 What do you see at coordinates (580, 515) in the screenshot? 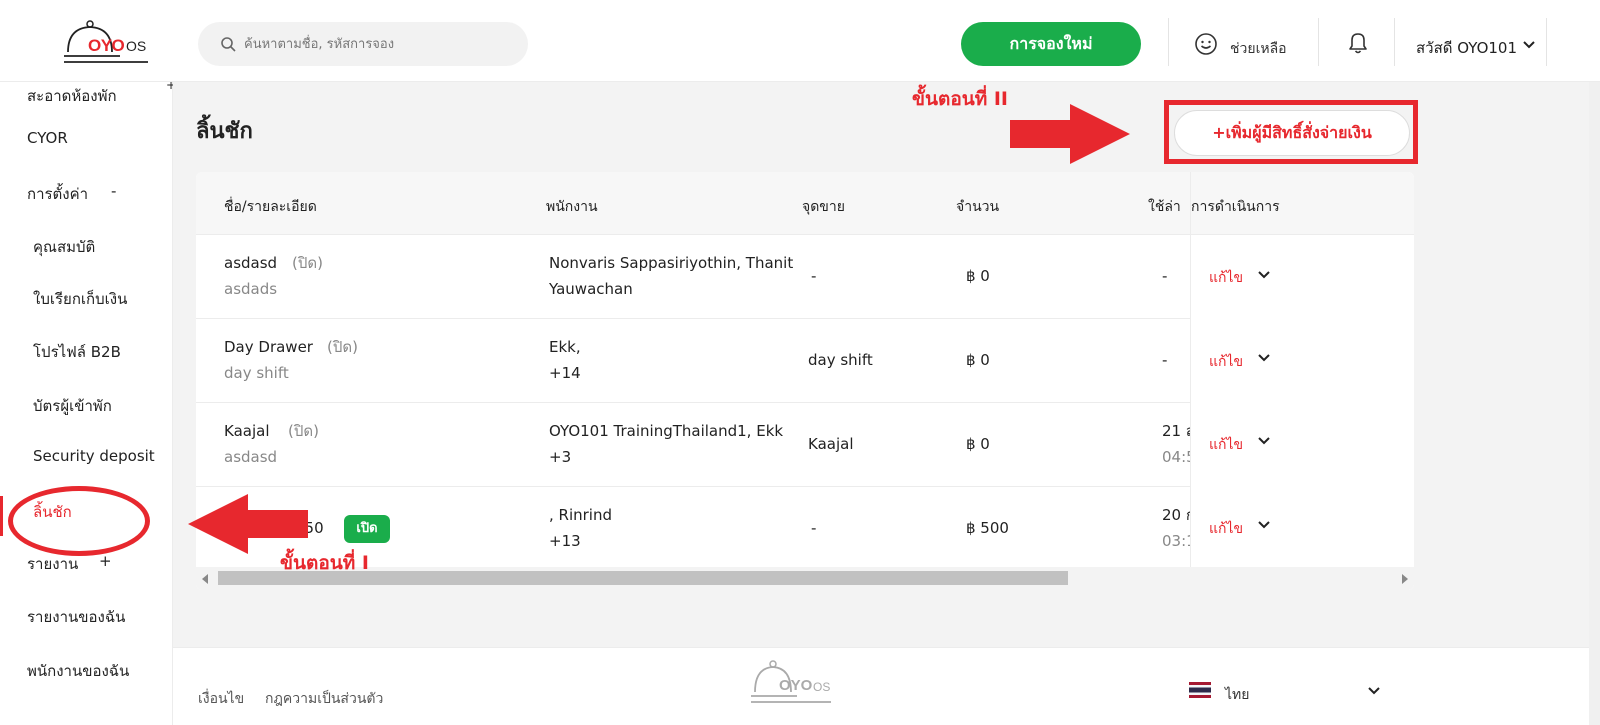
I see `staff-names: , Rinrind` at bounding box center [580, 515].